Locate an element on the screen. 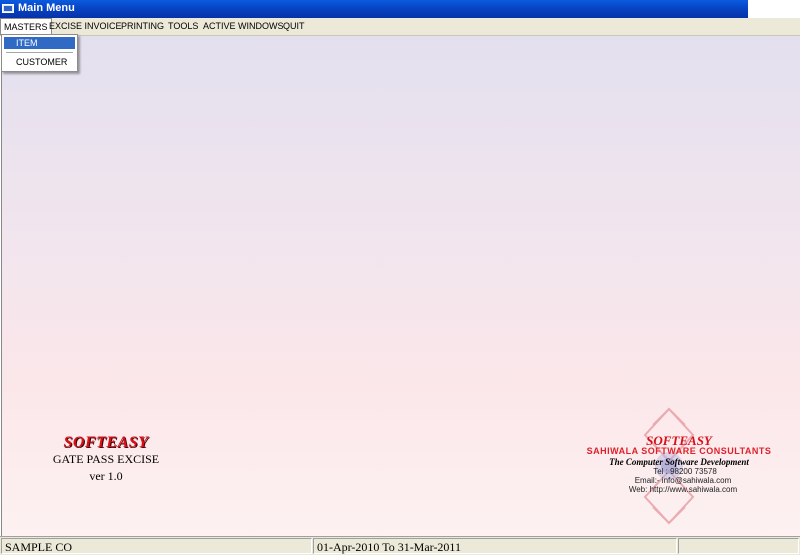 Image resolution: width=800 pixels, height=555 pixels. status-bar: SAMPLE CO 01-Apr-2010 To 31-Mar-2011 is located at coordinates (400, 545).